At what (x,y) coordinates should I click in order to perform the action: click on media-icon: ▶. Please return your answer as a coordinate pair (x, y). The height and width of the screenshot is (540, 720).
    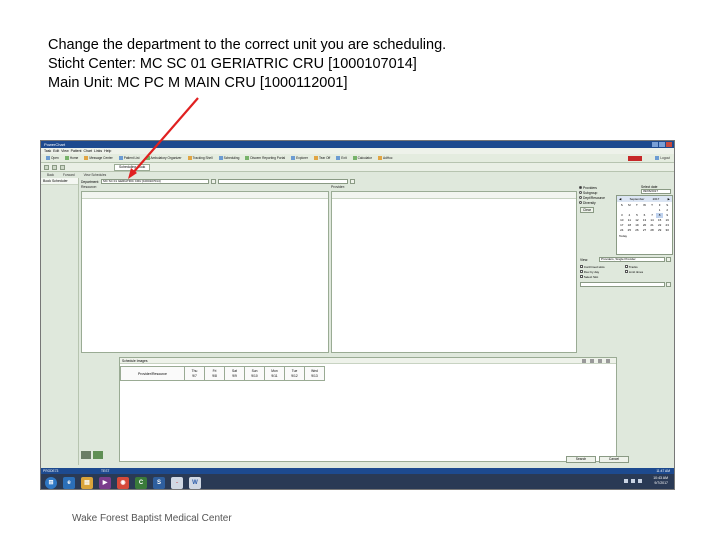
    Looking at the image, I should click on (105, 482).